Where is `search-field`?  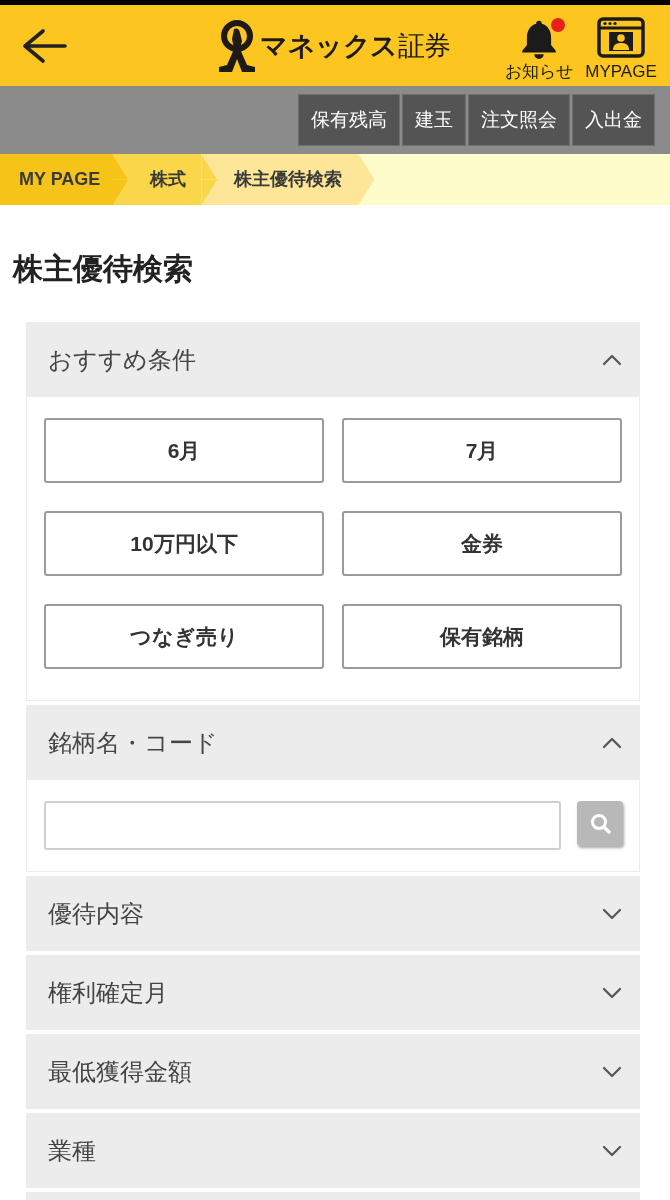
search-field is located at coordinates (302, 825).